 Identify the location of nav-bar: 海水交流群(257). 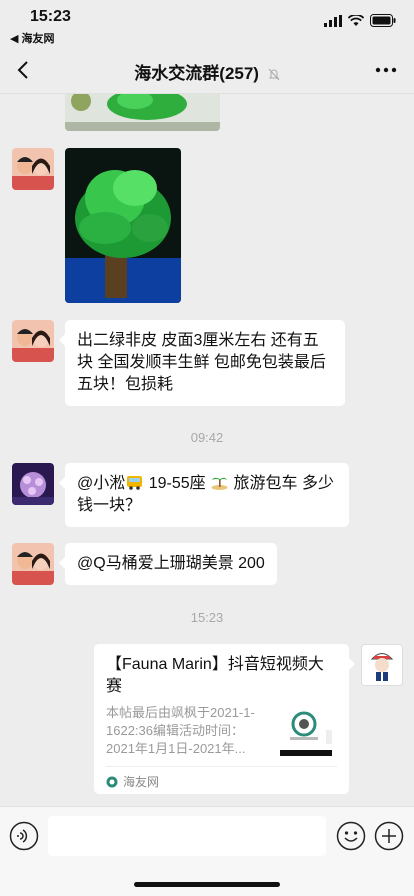
(207, 70).